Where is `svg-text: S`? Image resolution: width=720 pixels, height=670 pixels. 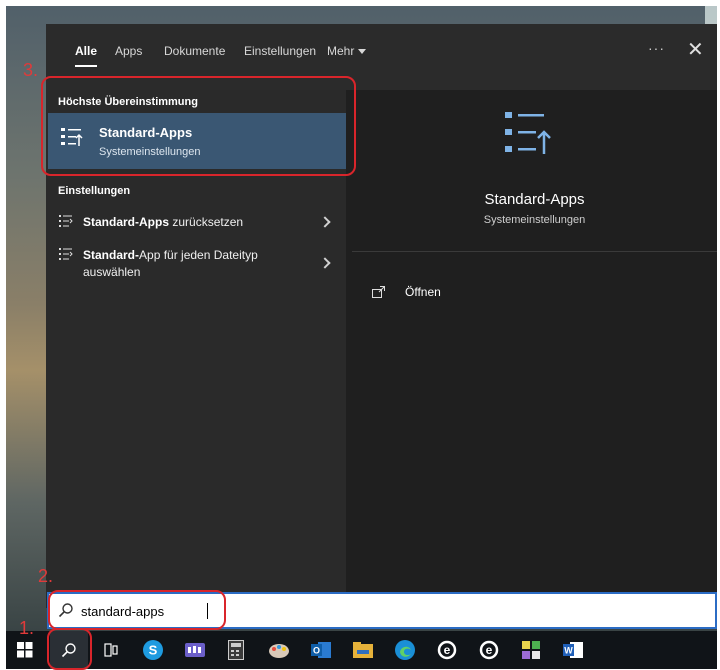 svg-text: S is located at coordinates (153, 650).